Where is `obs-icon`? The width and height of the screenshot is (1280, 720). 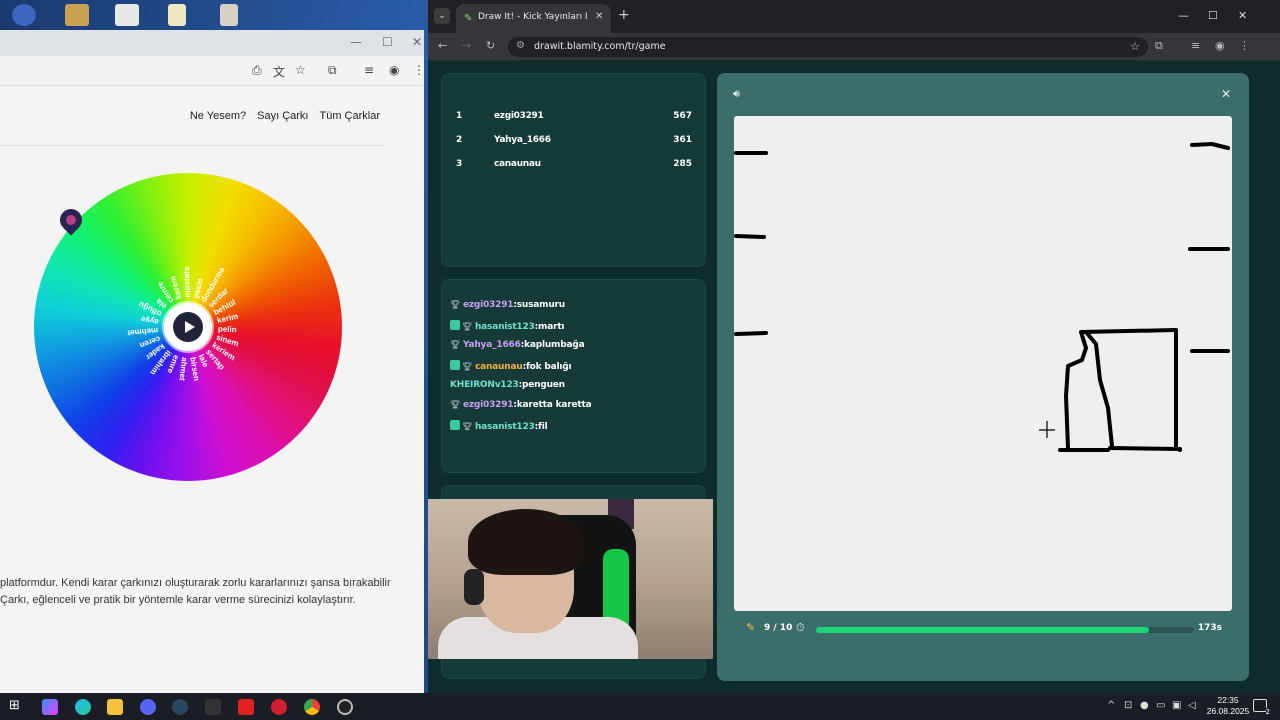 obs-icon is located at coordinates (345, 707).